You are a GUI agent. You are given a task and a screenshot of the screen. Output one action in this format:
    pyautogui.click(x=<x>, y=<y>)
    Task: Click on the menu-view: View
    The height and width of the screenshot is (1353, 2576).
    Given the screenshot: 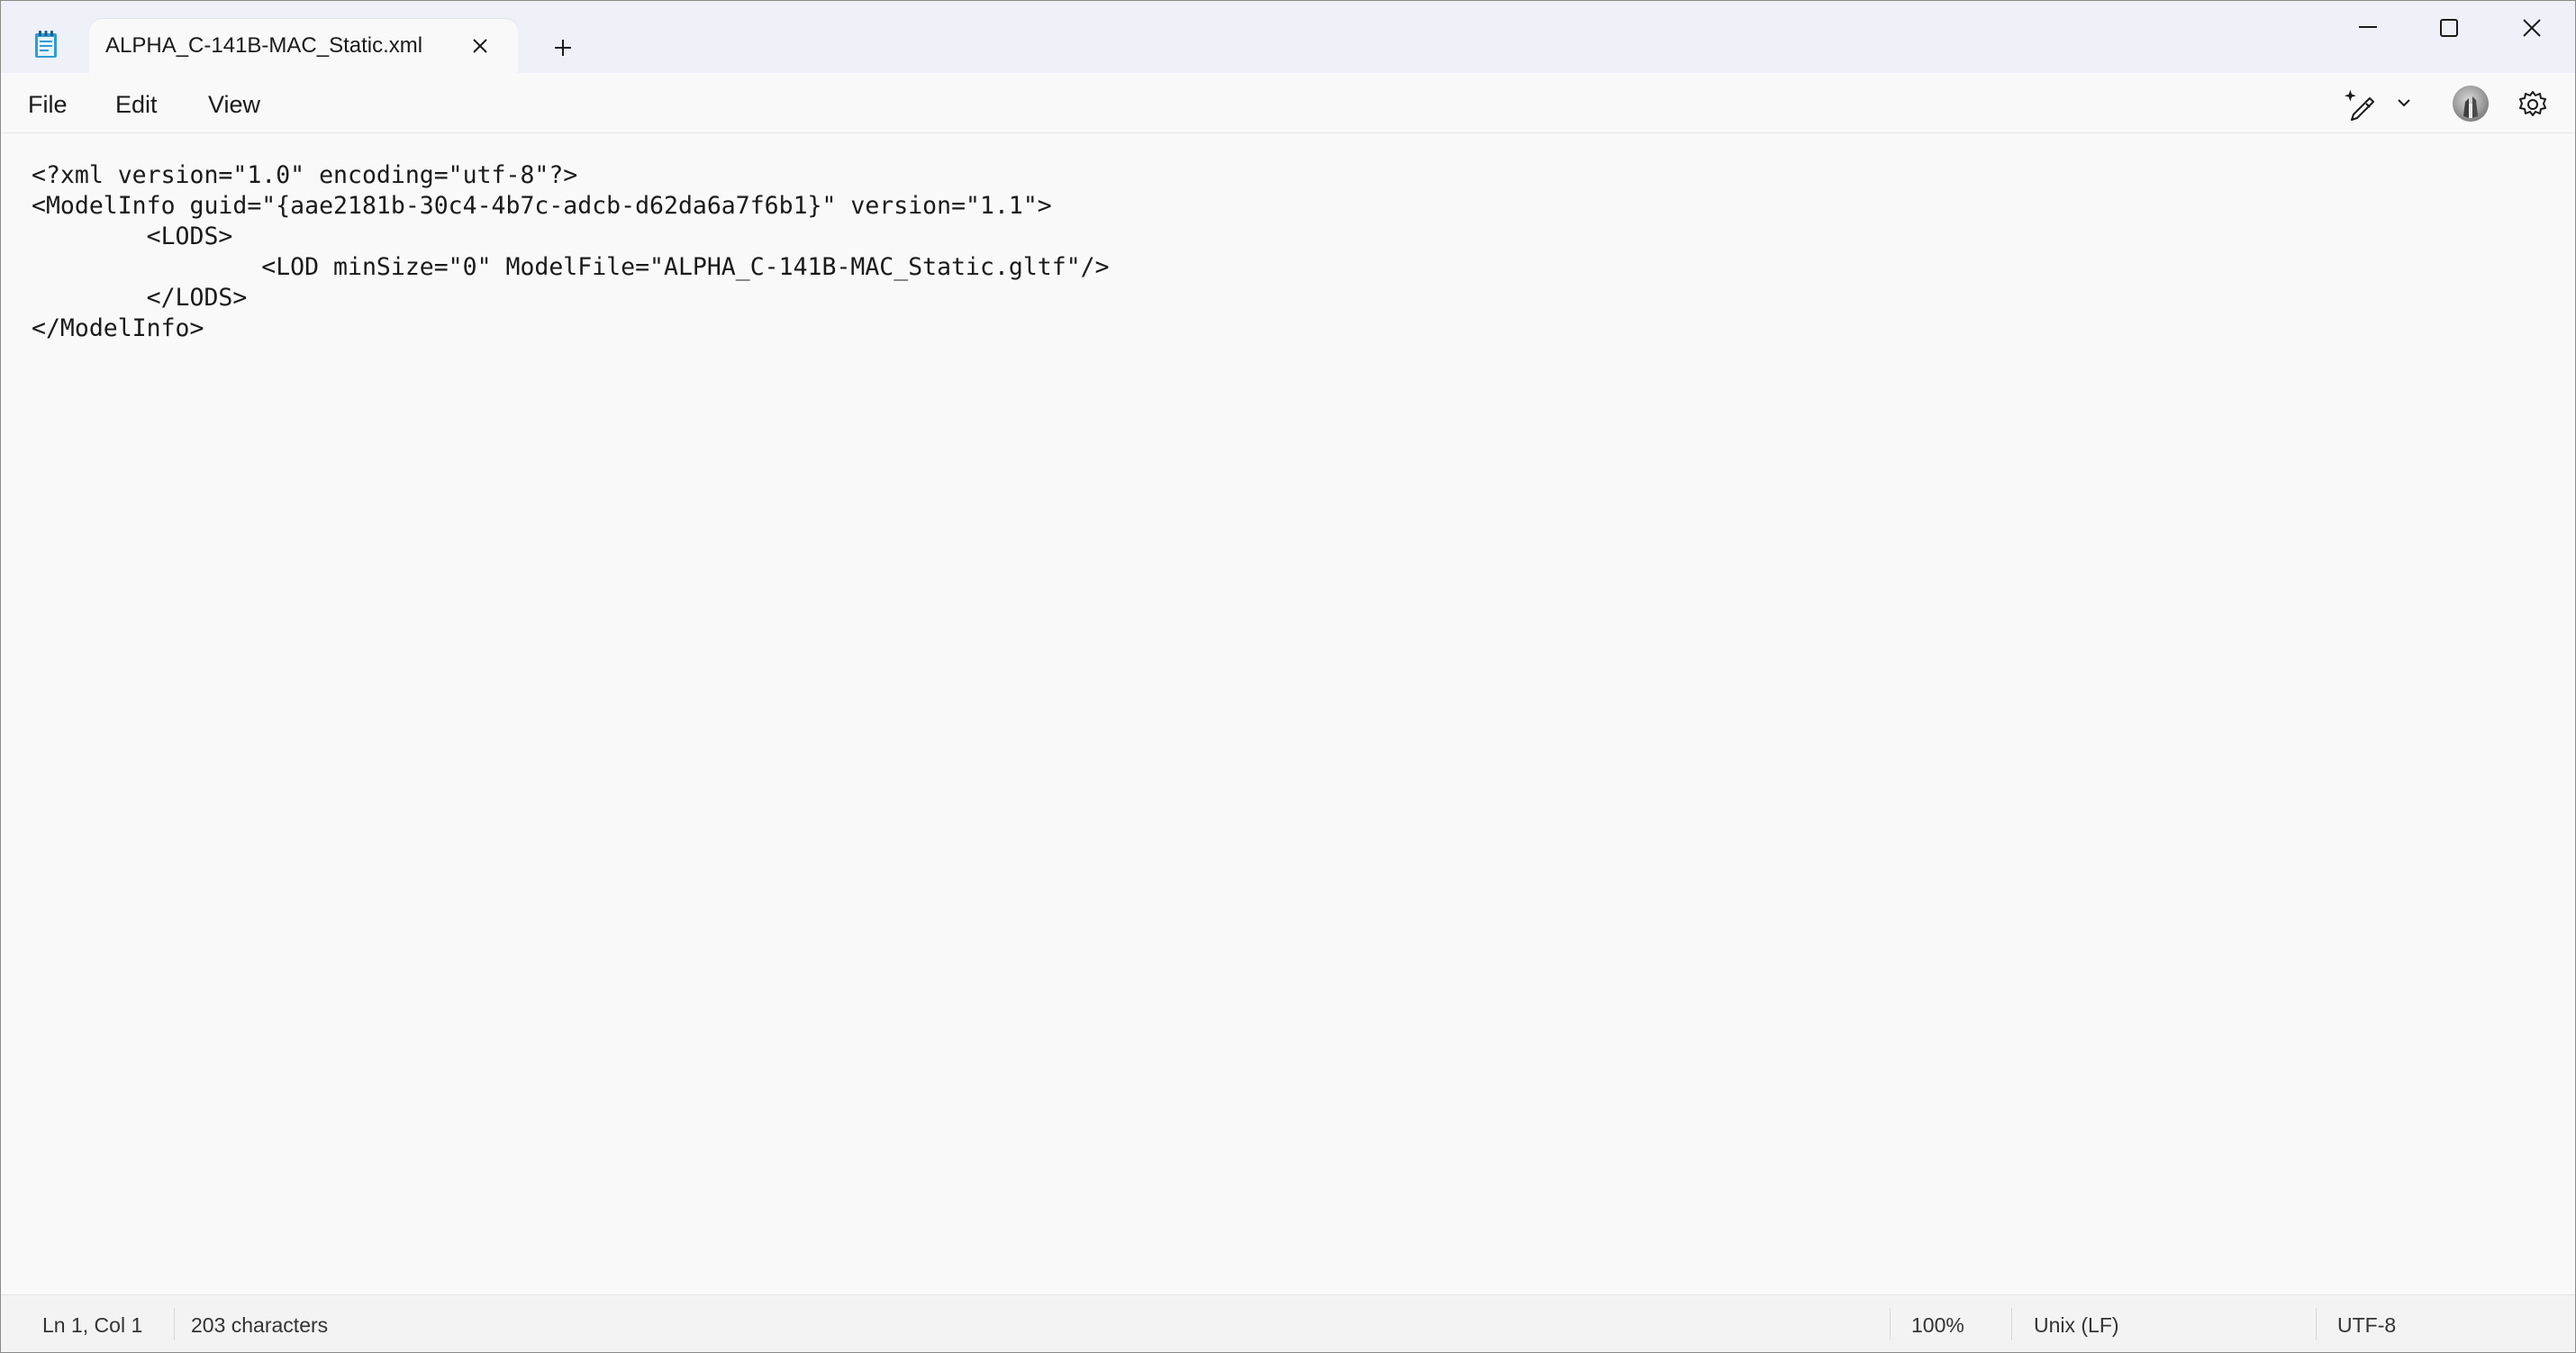 What is the action you would take?
    pyautogui.click(x=235, y=105)
    